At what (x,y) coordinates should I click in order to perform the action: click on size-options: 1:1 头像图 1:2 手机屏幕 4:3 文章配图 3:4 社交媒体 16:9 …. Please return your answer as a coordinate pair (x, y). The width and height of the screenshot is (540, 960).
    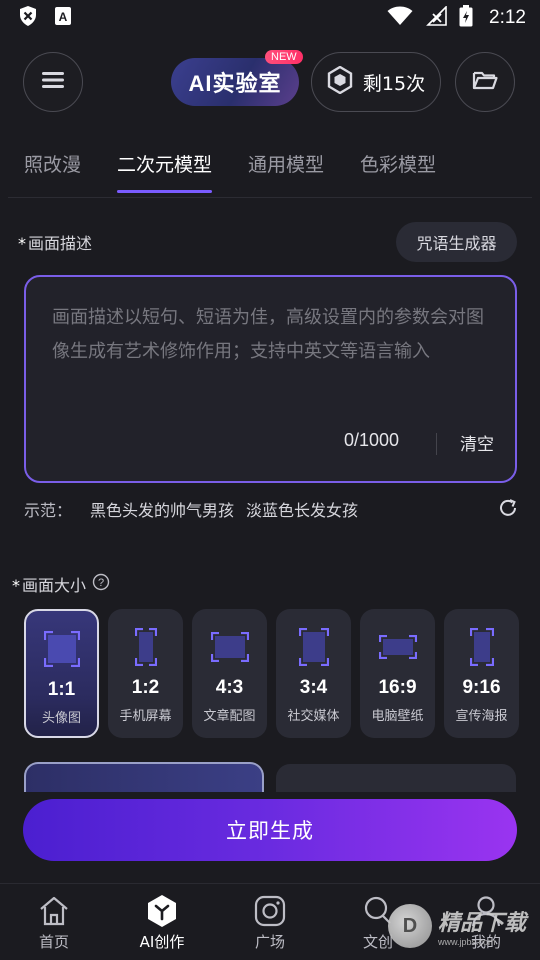
    Looking at the image, I should click on (271, 673).